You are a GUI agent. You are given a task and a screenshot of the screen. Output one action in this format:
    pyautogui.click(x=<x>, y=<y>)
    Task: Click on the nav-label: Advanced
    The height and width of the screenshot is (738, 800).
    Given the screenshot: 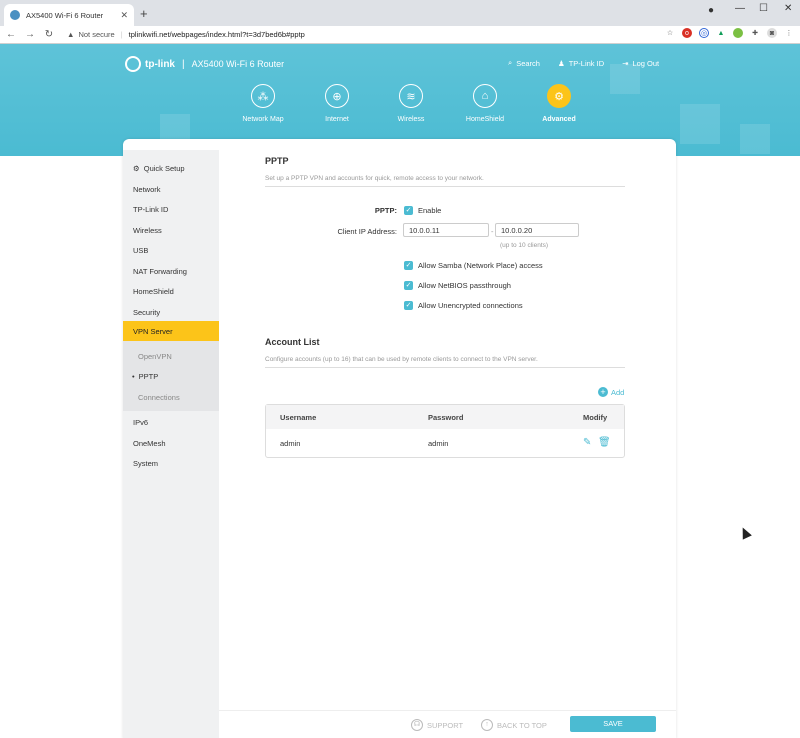 What is the action you would take?
    pyautogui.click(x=559, y=119)
    